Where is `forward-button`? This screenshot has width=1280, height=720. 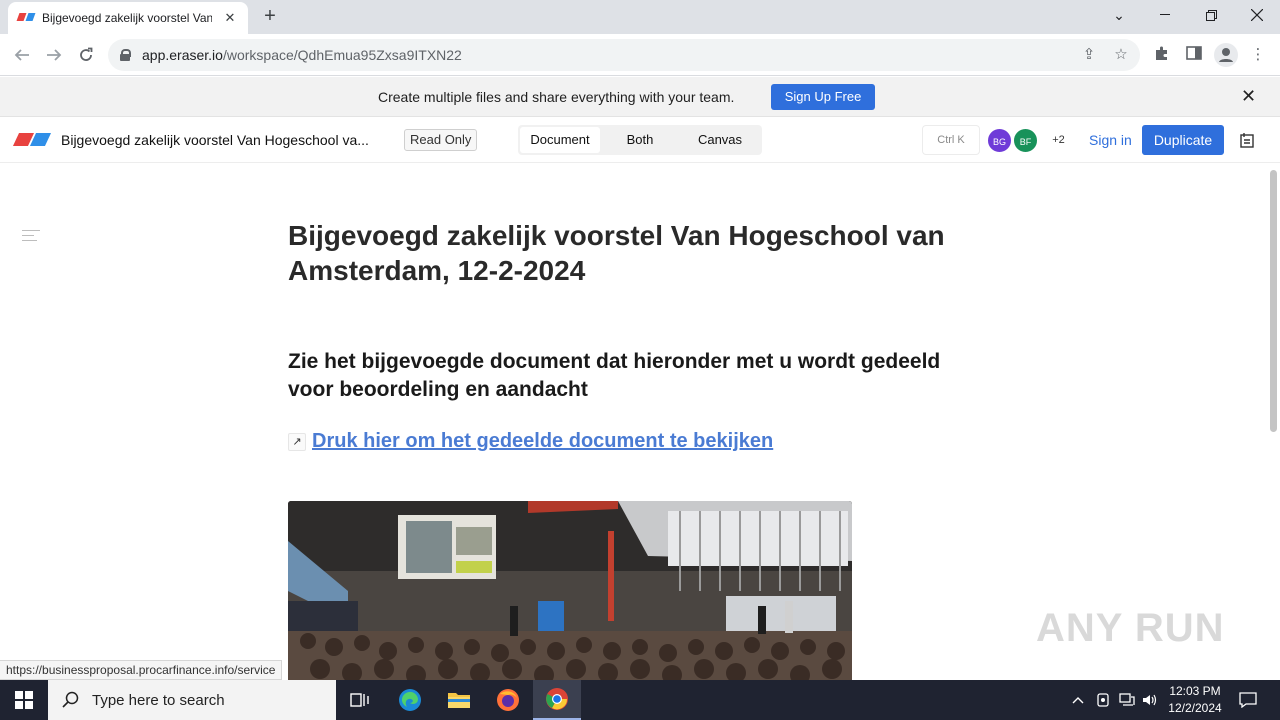
forward-button is located at coordinates (54, 55).